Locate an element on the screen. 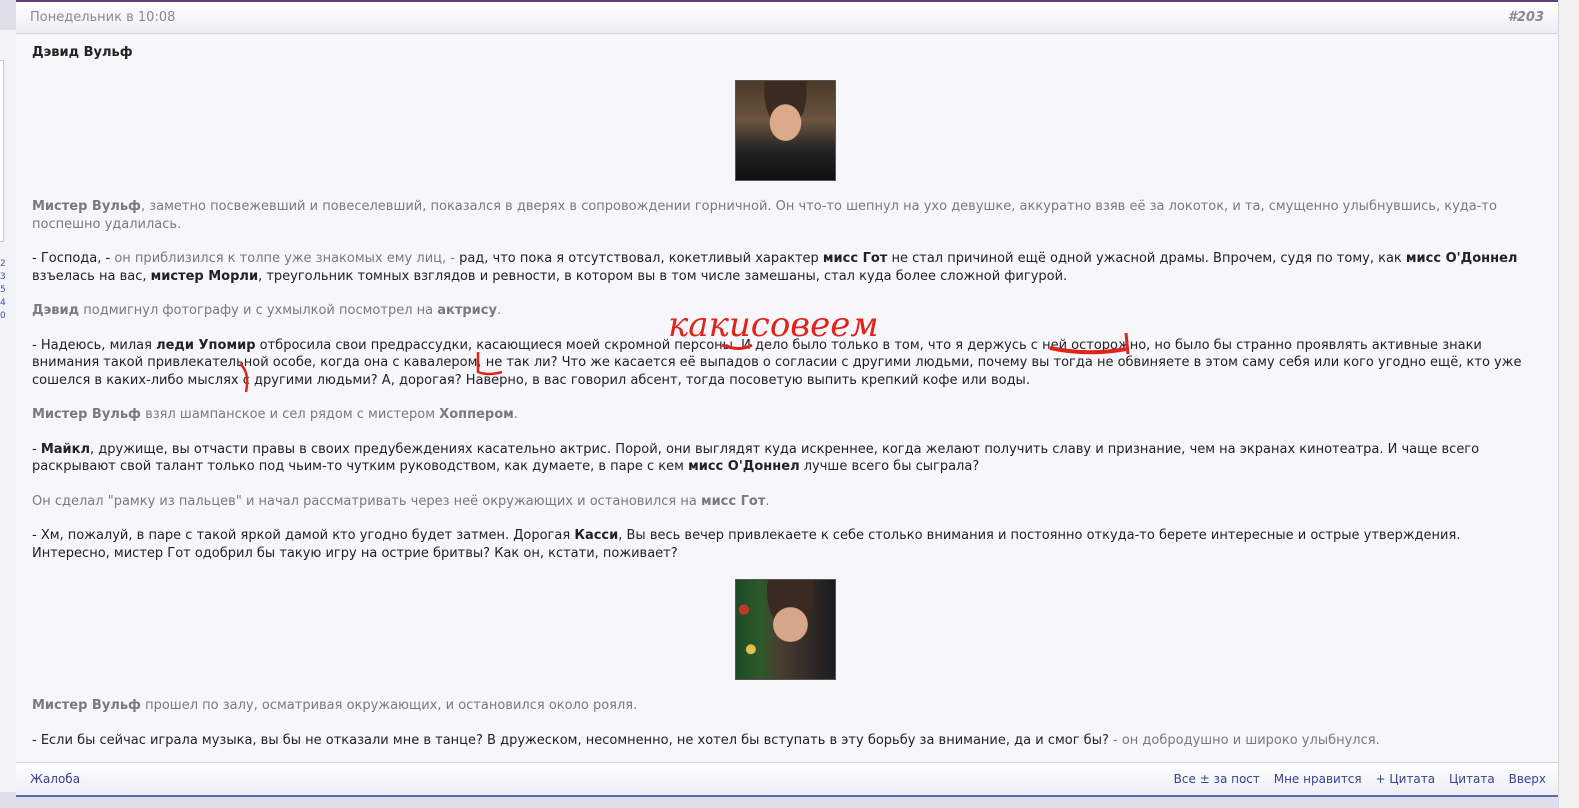 Image resolution: width=1579 pixels, height=808 pixels. add-quote-link: + Цитата is located at coordinates (1405, 779).